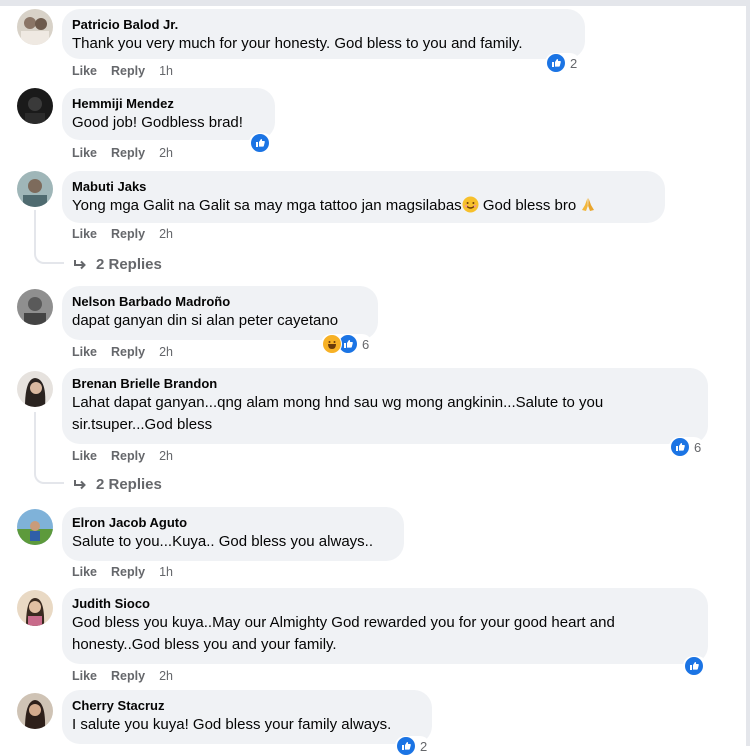 Image resolution: width=750 pixels, height=756 pixels. What do you see at coordinates (470, 204) in the screenshot?
I see `smiling-face-emoji` at bounding box center [470, 204].